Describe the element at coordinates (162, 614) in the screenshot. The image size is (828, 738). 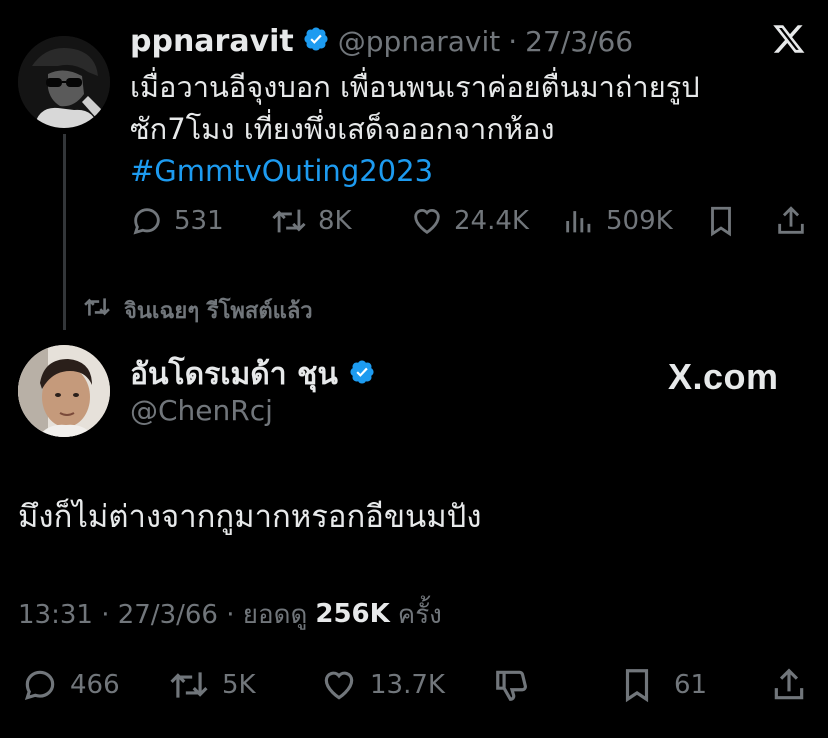
I see `tweet-timestamp: 13:31 · 27/3/66 · ยอดดู` at that location.